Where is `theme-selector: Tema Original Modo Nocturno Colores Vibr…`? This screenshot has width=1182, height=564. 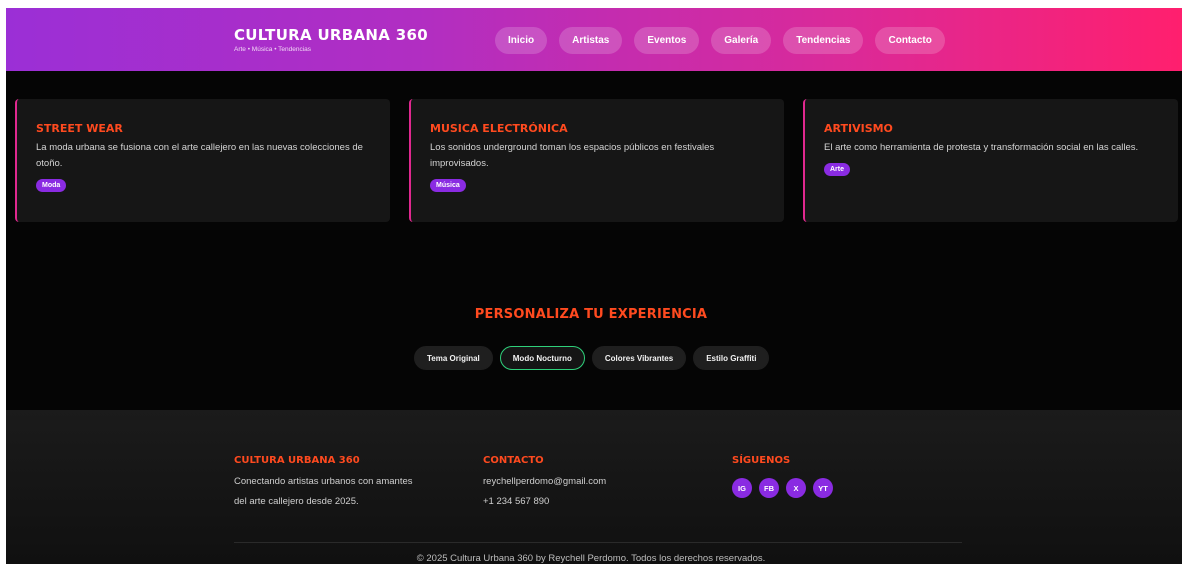
theme-selector: Tema Original Modo Nocturno Colores Vibr… is located at coordinates (592, 358).